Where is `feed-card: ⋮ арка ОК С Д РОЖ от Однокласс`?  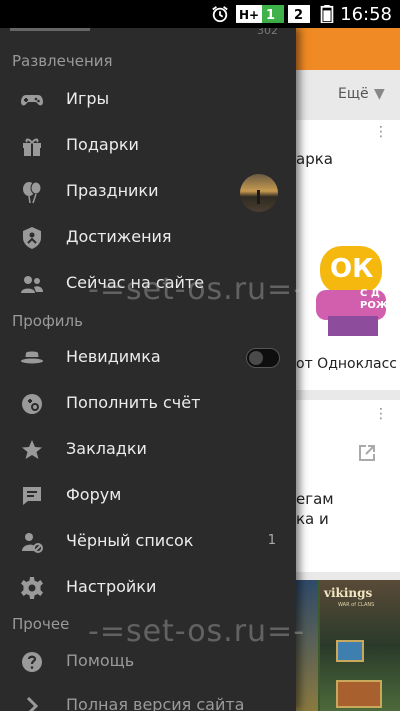 feed-card: ⋮ арка ОК С Д РОЖ от Однокласс is located at coordinates (348, 255).